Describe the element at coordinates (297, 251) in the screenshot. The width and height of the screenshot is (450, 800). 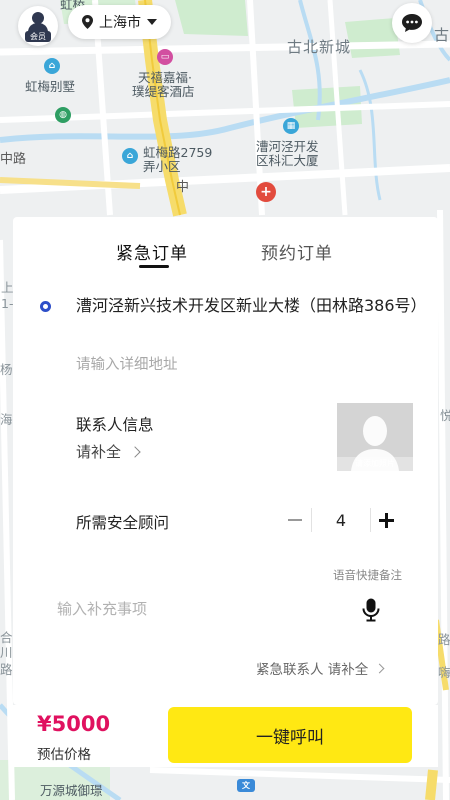
I see `tab-scheduled-order: 预约订单` at that location.